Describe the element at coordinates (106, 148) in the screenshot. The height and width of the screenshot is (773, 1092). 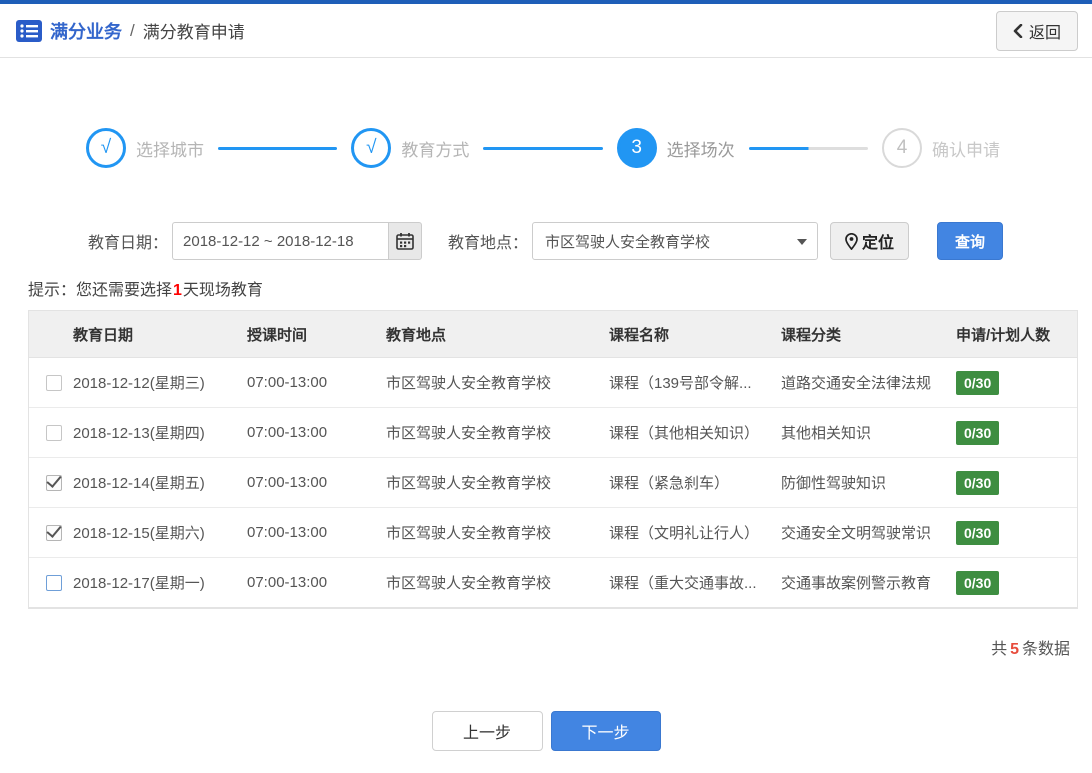
I see `step-1-circle: √` at that location.